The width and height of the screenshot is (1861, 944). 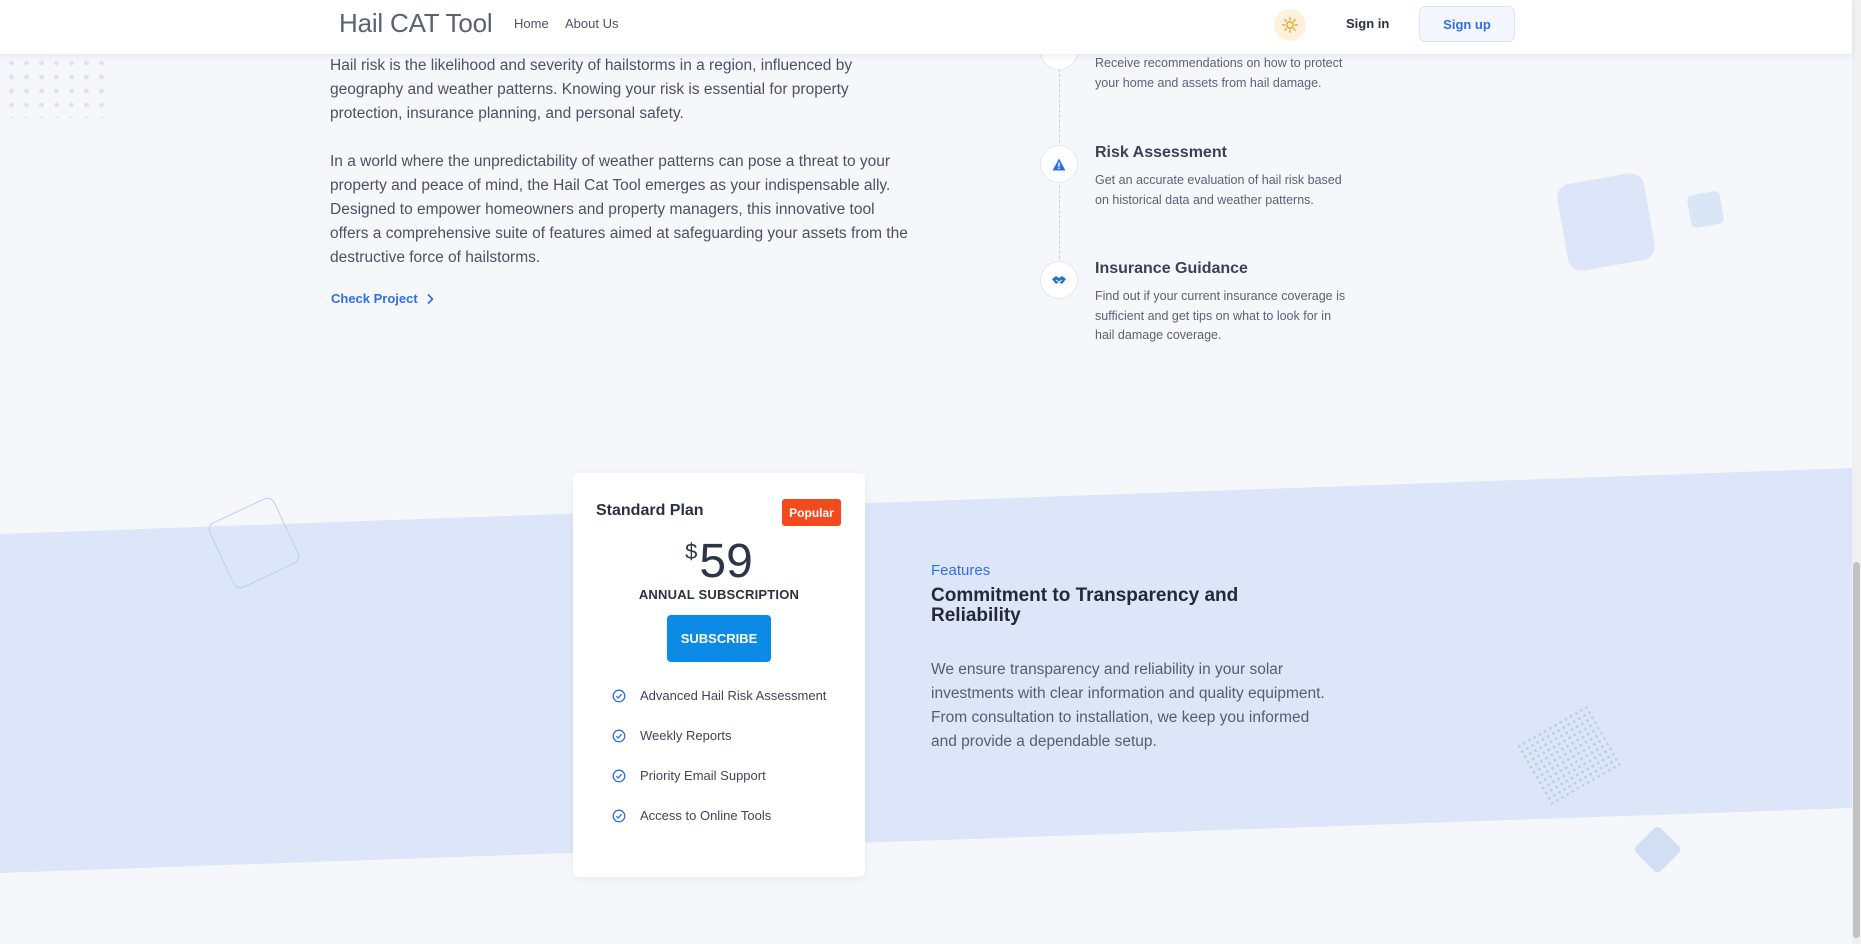 What do you see at coordinates (811, 512) in the screenshot?
I see `popular-badge: Popular` at bounding box center [811, 512].